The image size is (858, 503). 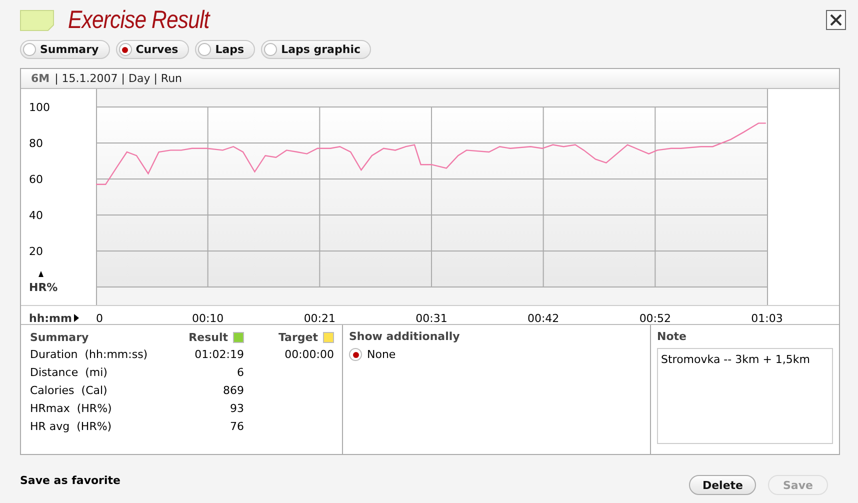 What do you see at coordinates (41, 274) in the screenshot?
I see `up-arrow-icon` at bounding box center [41, 274].